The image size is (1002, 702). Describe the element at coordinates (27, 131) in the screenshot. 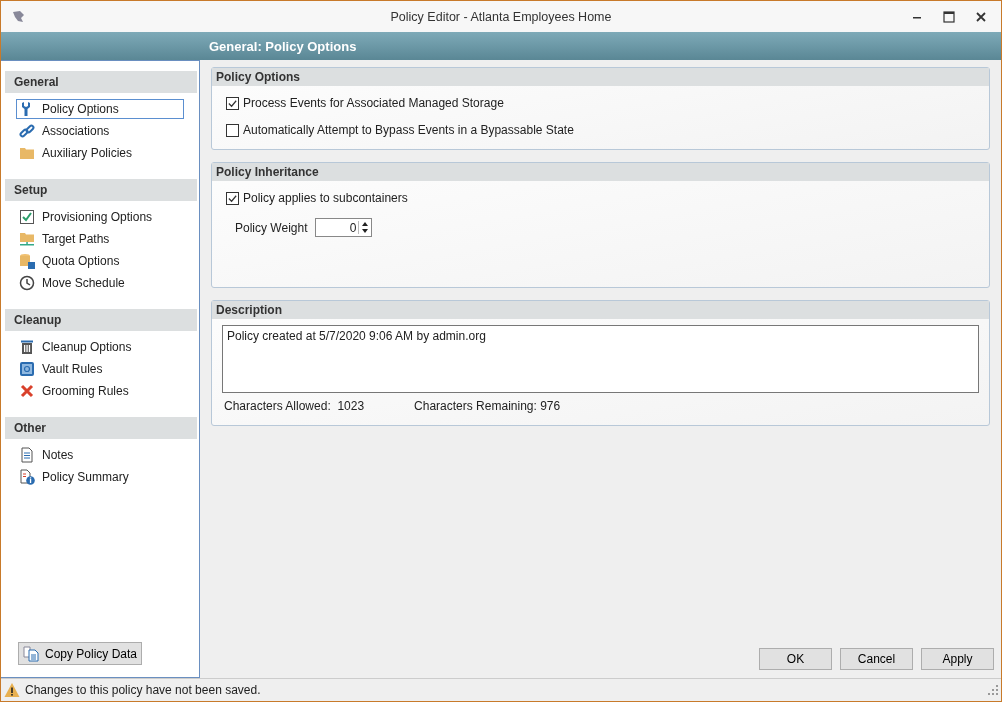

I see `link-icon` at that location.